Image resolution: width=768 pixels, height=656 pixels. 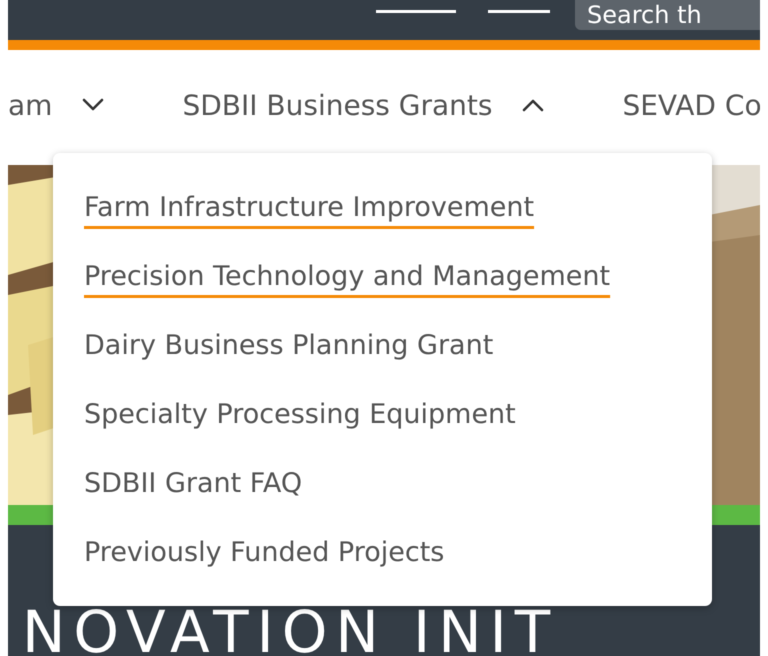 I want to click on menu-item: Precision Technology and Management, so click(x=347, y=290).